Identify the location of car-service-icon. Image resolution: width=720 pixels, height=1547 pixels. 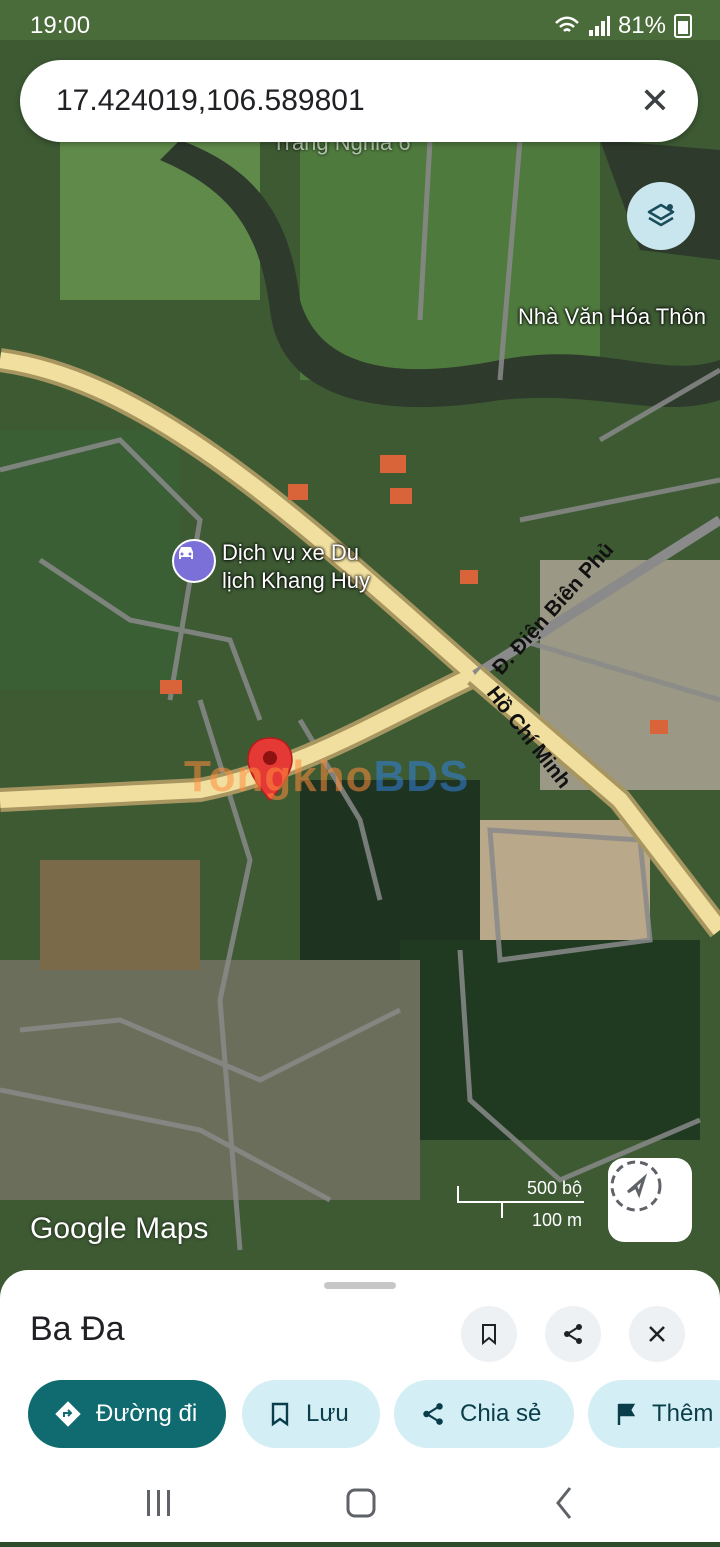
(194, 561).